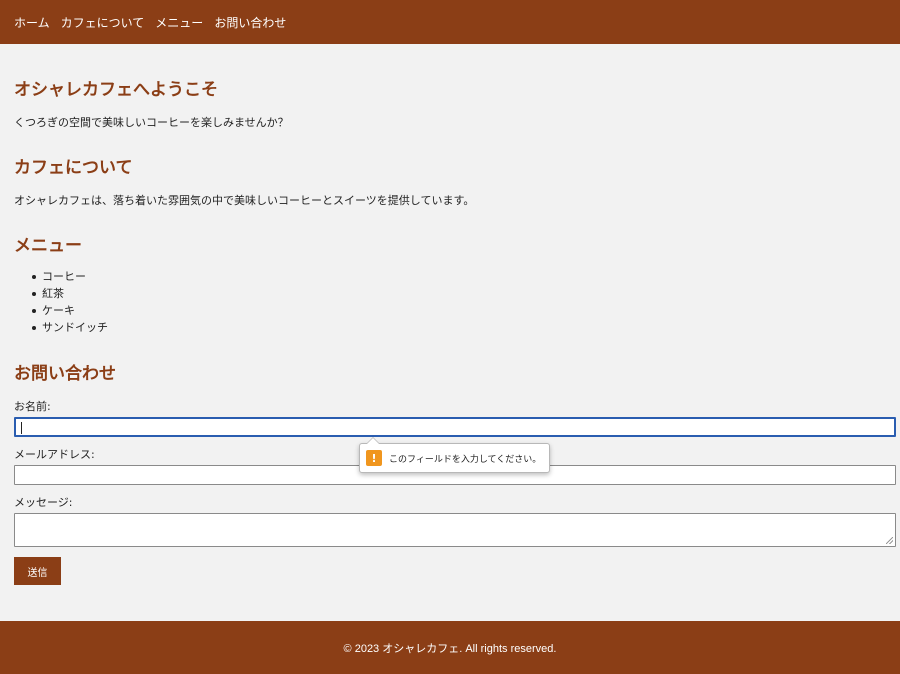 The height and width of the screenshot is (674, 900). What do you see at coordinates (61, 293) in the screenshot?
I see `menu-item-tea: 紅茶` at bounding box center [61, 293].